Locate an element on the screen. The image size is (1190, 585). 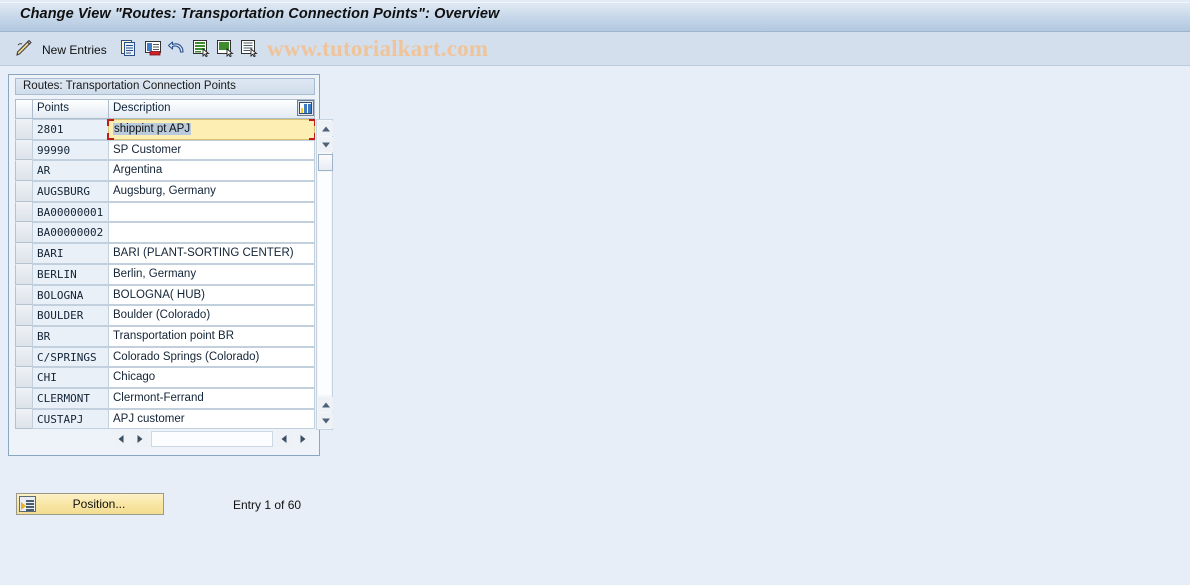
table-row: AUGSBURG Augsburg, Germany is located at coordinates (165, 191).